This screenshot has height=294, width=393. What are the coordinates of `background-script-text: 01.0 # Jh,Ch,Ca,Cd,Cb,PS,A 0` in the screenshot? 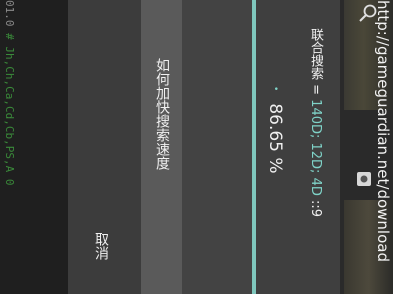 It's located at (9, 147).